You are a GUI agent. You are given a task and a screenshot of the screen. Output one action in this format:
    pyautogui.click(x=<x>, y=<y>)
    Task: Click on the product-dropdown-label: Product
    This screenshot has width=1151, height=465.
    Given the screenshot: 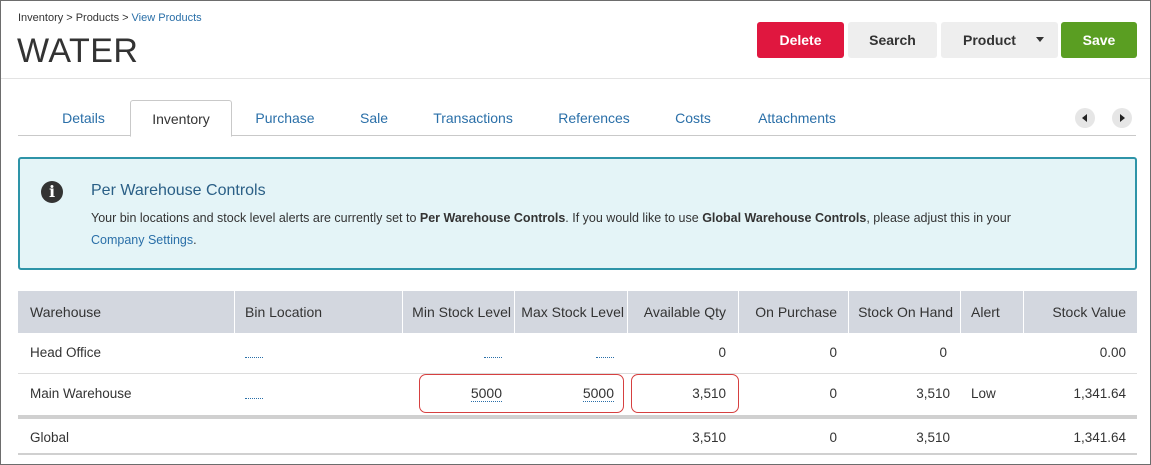 What is the action you would take?
    pyautogui.click(x=989, y=40)
    